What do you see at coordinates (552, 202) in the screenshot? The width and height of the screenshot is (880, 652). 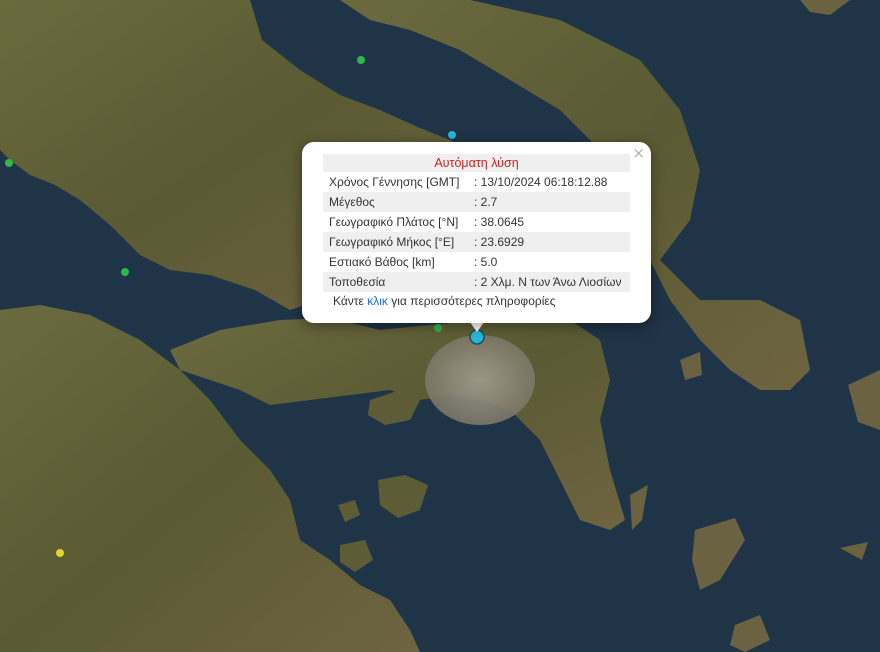 I see `magnitude-value: : 2.7` at bounding box center [552, 202].